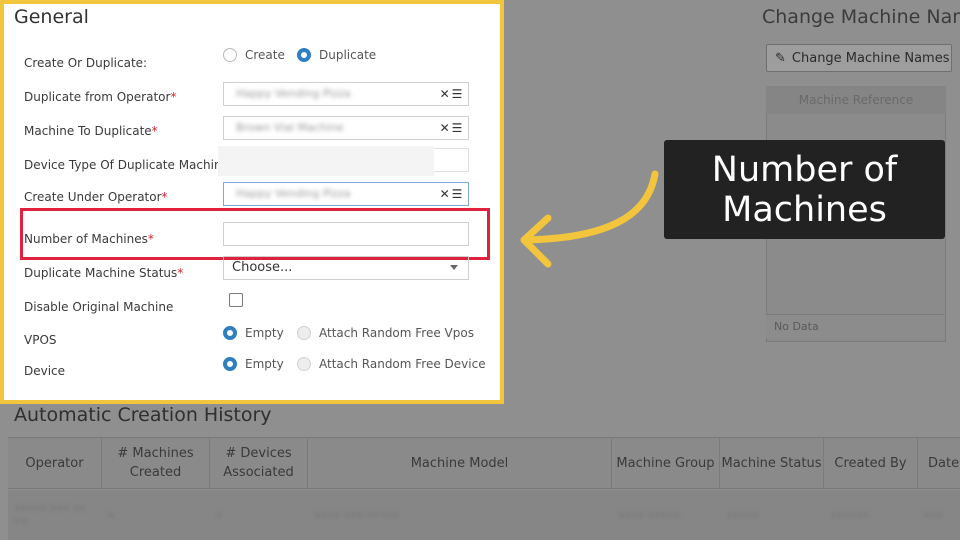 The height and width of the screenshot is (540, 960). I want to click on radio-device-random: Attach Random Free Device, so click(391, 364).